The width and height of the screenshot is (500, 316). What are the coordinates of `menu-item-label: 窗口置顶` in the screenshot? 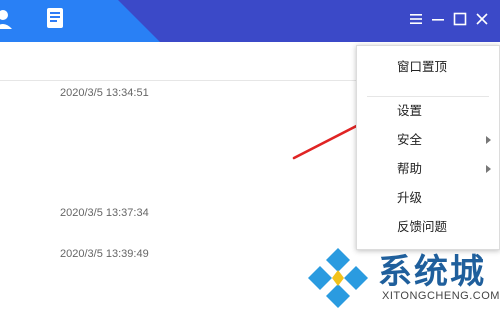 It's located at (422, 66).